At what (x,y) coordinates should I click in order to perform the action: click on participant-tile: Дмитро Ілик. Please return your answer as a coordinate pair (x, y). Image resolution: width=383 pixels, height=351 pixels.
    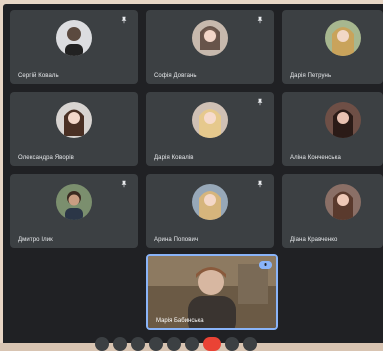
    Looking at the image, I should click on (74, 211).